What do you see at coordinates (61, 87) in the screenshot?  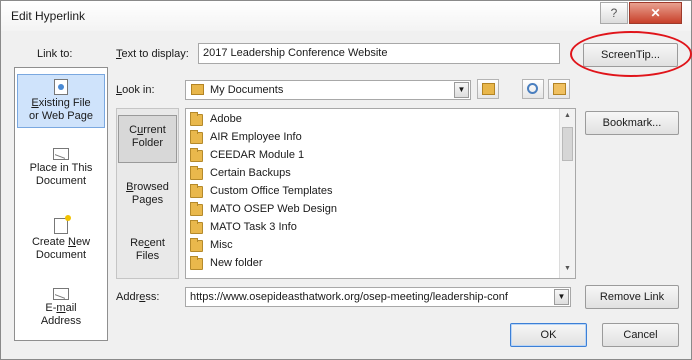 I see `existing-file-icon` at bounding box center [61, 87].